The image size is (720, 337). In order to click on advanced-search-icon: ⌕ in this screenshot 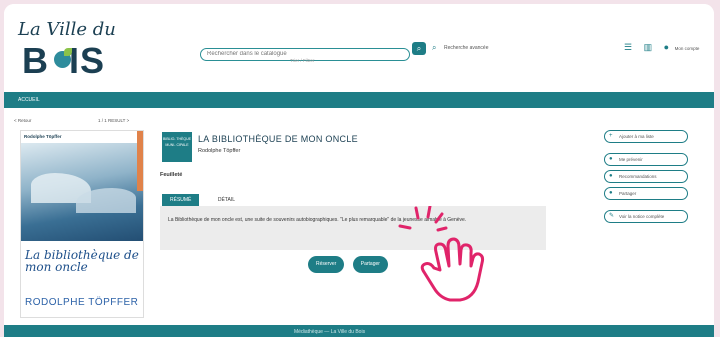, I will do `click(434, 48)`.